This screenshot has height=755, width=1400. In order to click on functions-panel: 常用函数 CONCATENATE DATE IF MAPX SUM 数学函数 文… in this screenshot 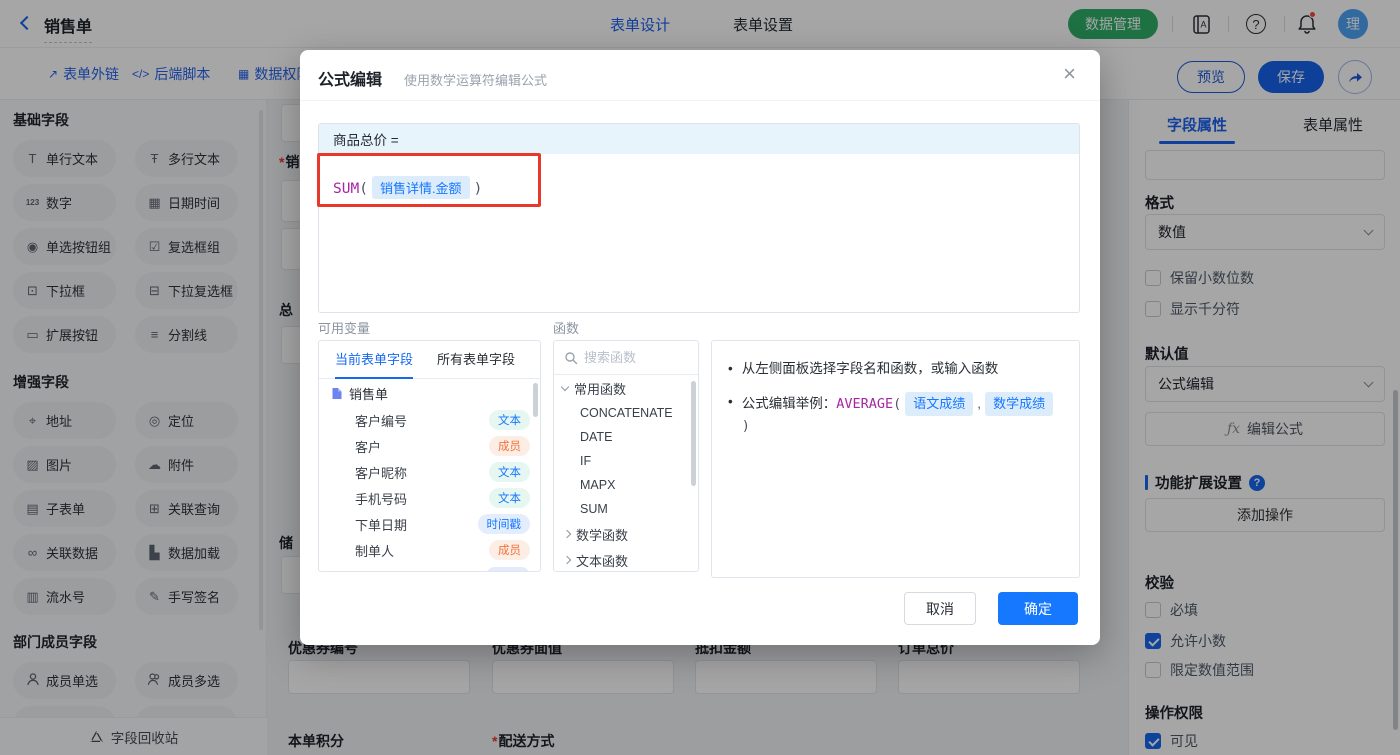, I will do `click(626, 456)`.